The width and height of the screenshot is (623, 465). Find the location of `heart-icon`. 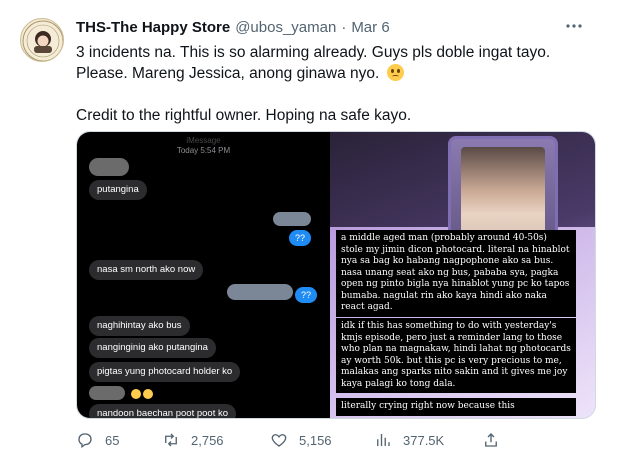

heart-icon is located at coordinates (279, 440).